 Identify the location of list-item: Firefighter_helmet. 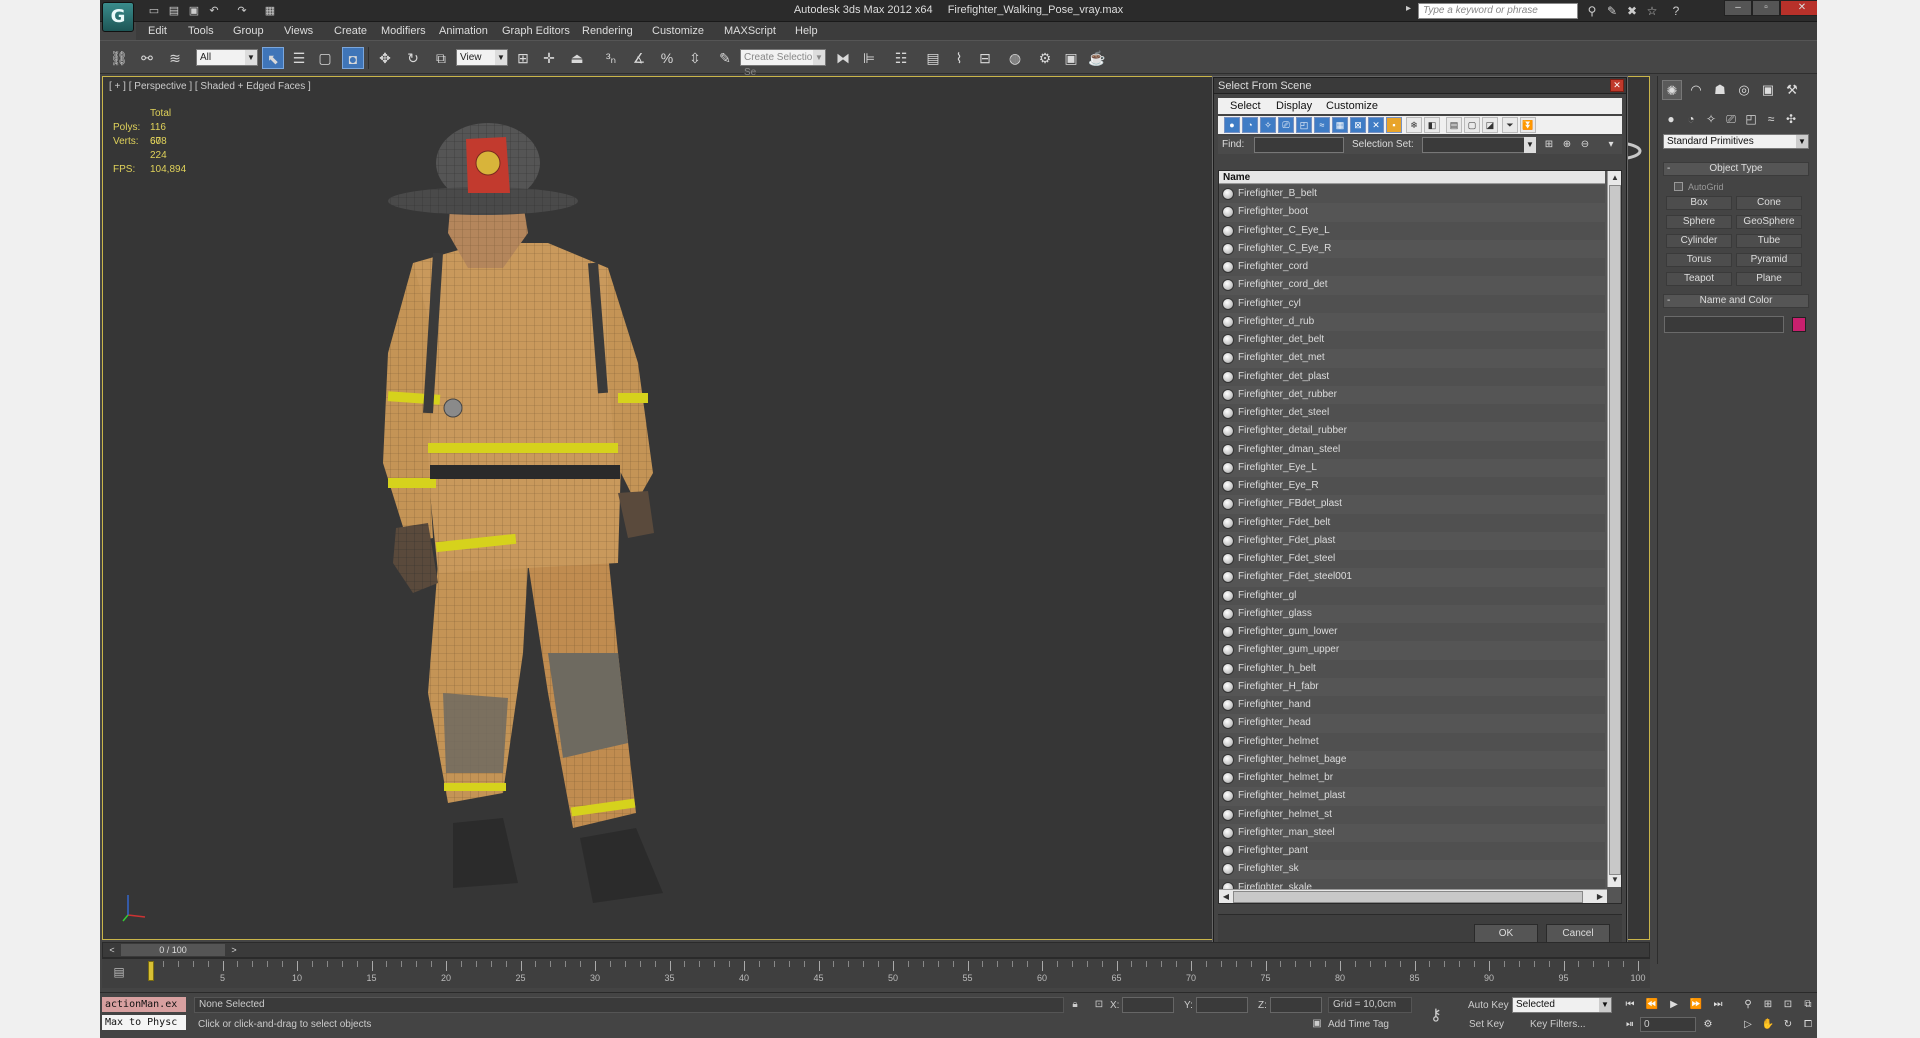
(1412, 741).